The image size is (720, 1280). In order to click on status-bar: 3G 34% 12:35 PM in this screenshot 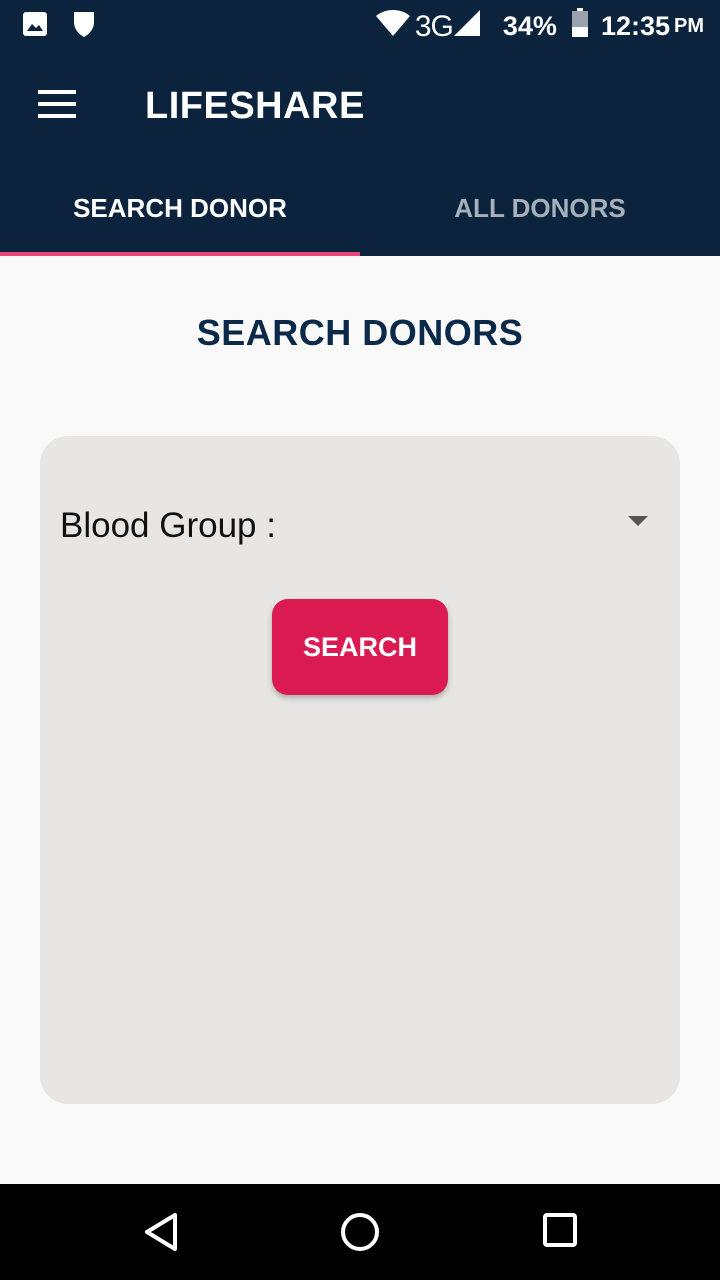, I will do `click(360, 26)`.